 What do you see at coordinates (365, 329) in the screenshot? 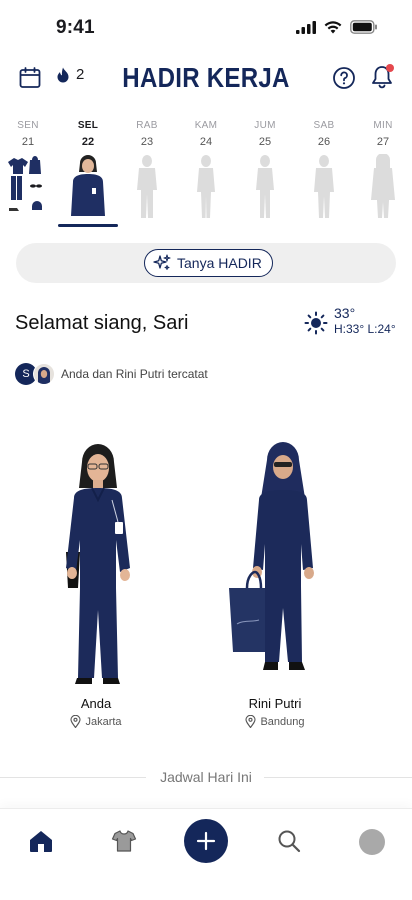
I see `weather-range: H:33° L:24°` at bounding box center [365, 329].